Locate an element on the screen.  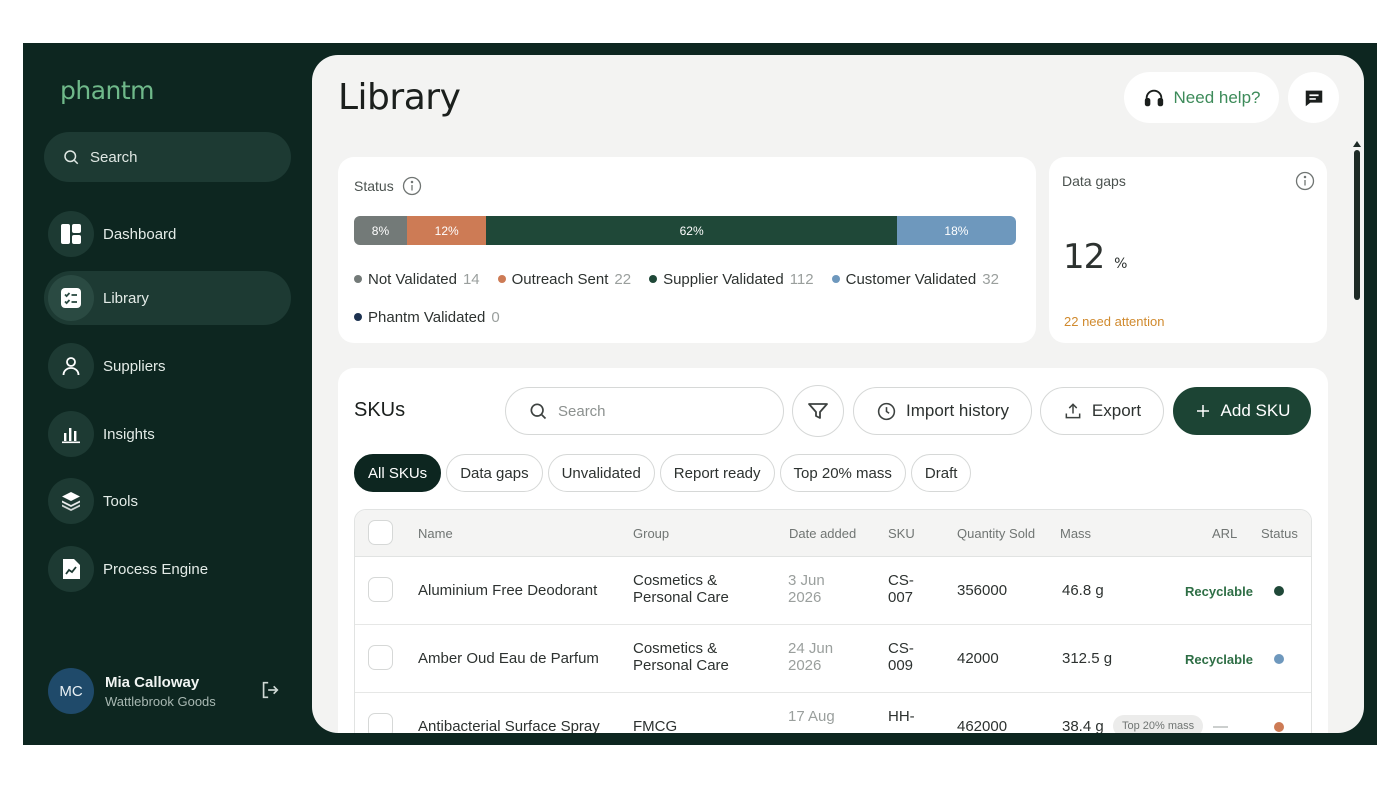
row-sku-line: 007 is located at coordinates (901, 597).